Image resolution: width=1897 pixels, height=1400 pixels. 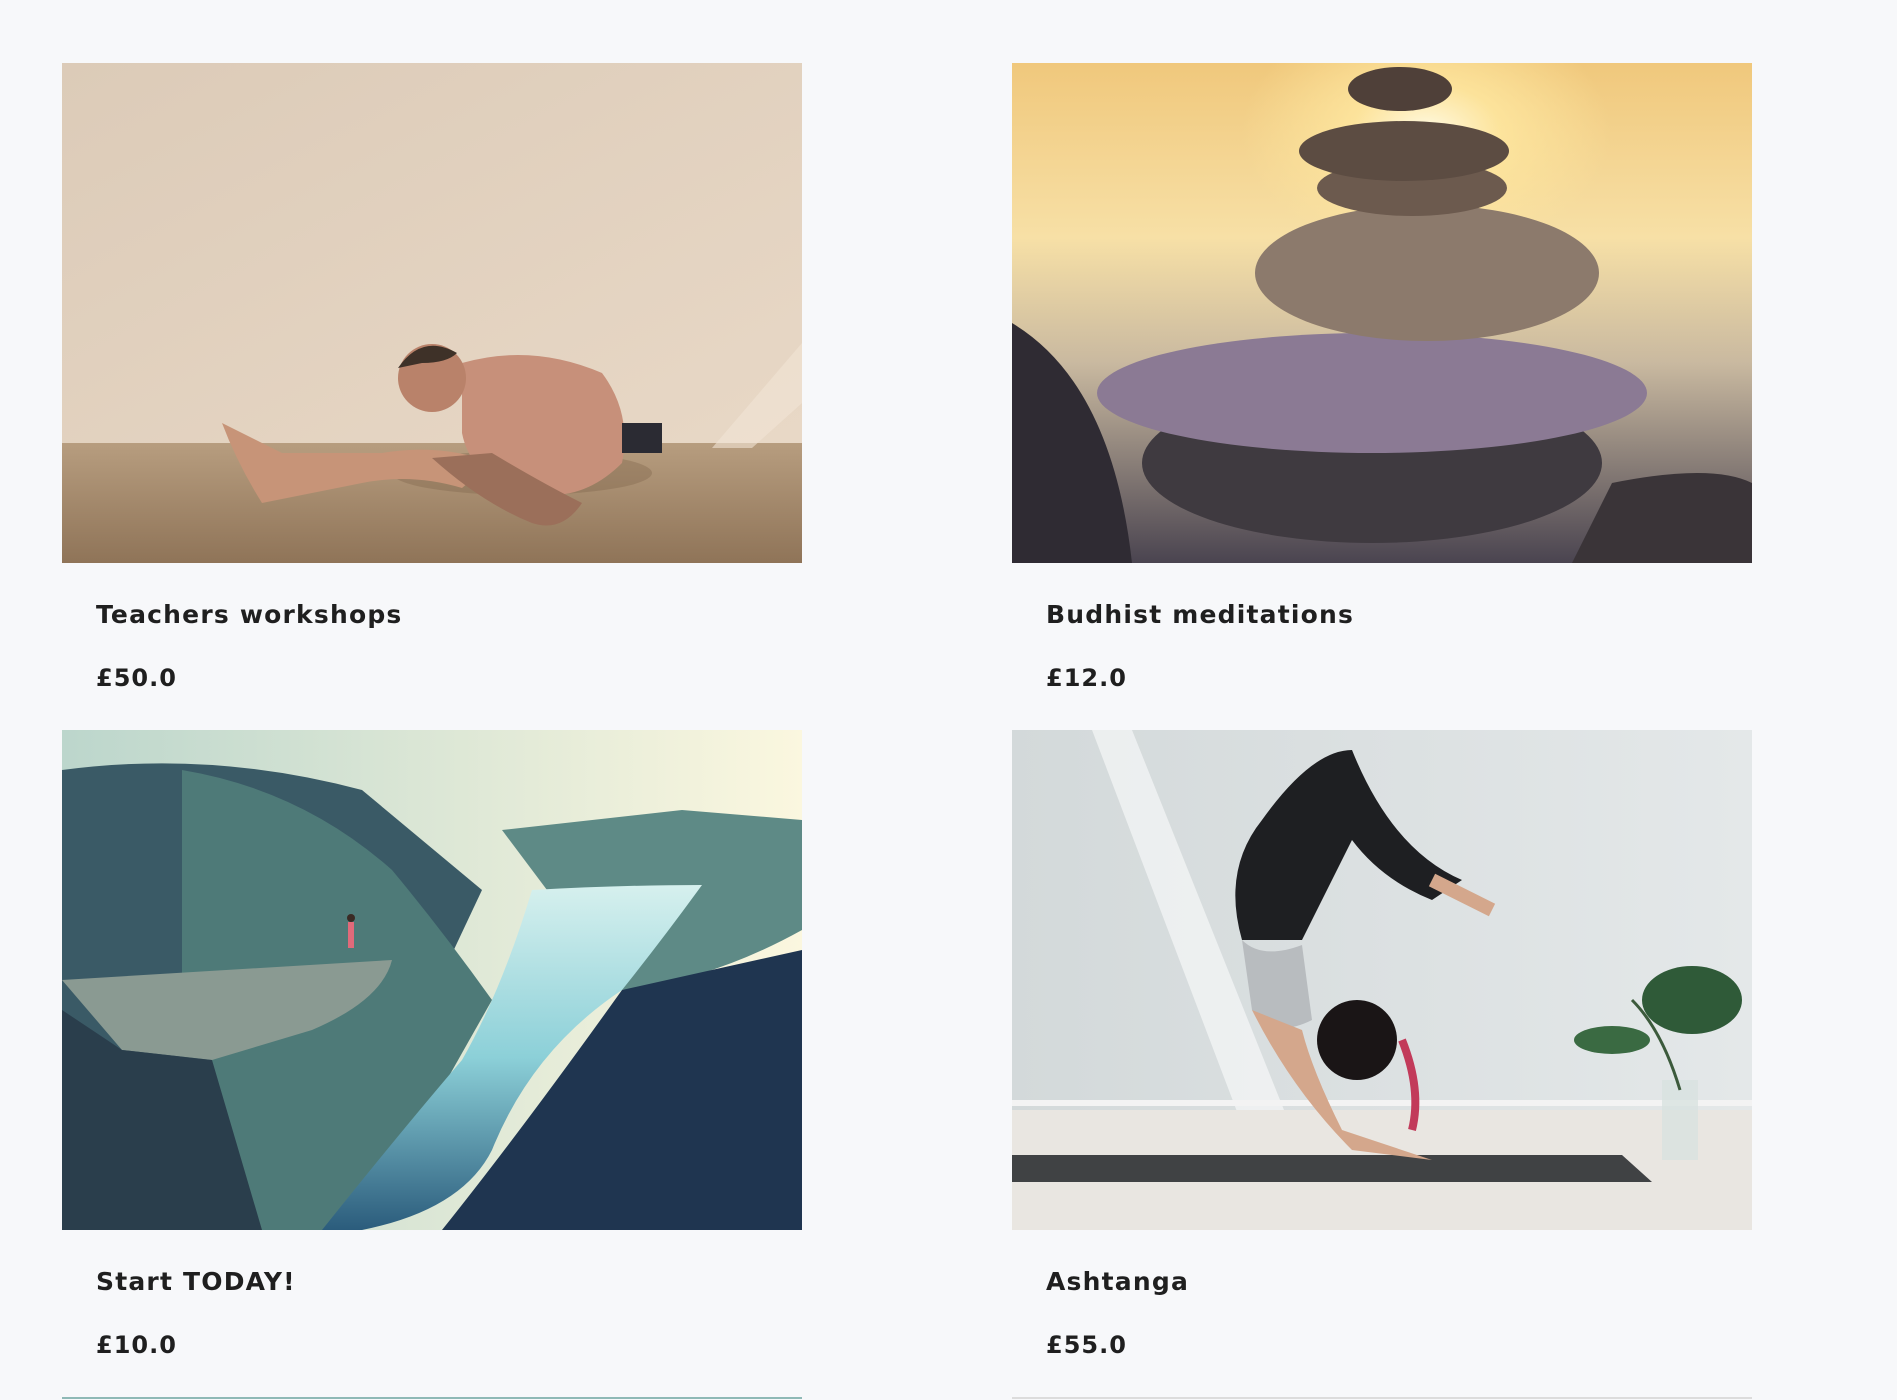 What do you see at coordinates (1117, 1281) in the screenshot?
I see `product-title: Ashtanga` at bounding box center [1117, 1281].